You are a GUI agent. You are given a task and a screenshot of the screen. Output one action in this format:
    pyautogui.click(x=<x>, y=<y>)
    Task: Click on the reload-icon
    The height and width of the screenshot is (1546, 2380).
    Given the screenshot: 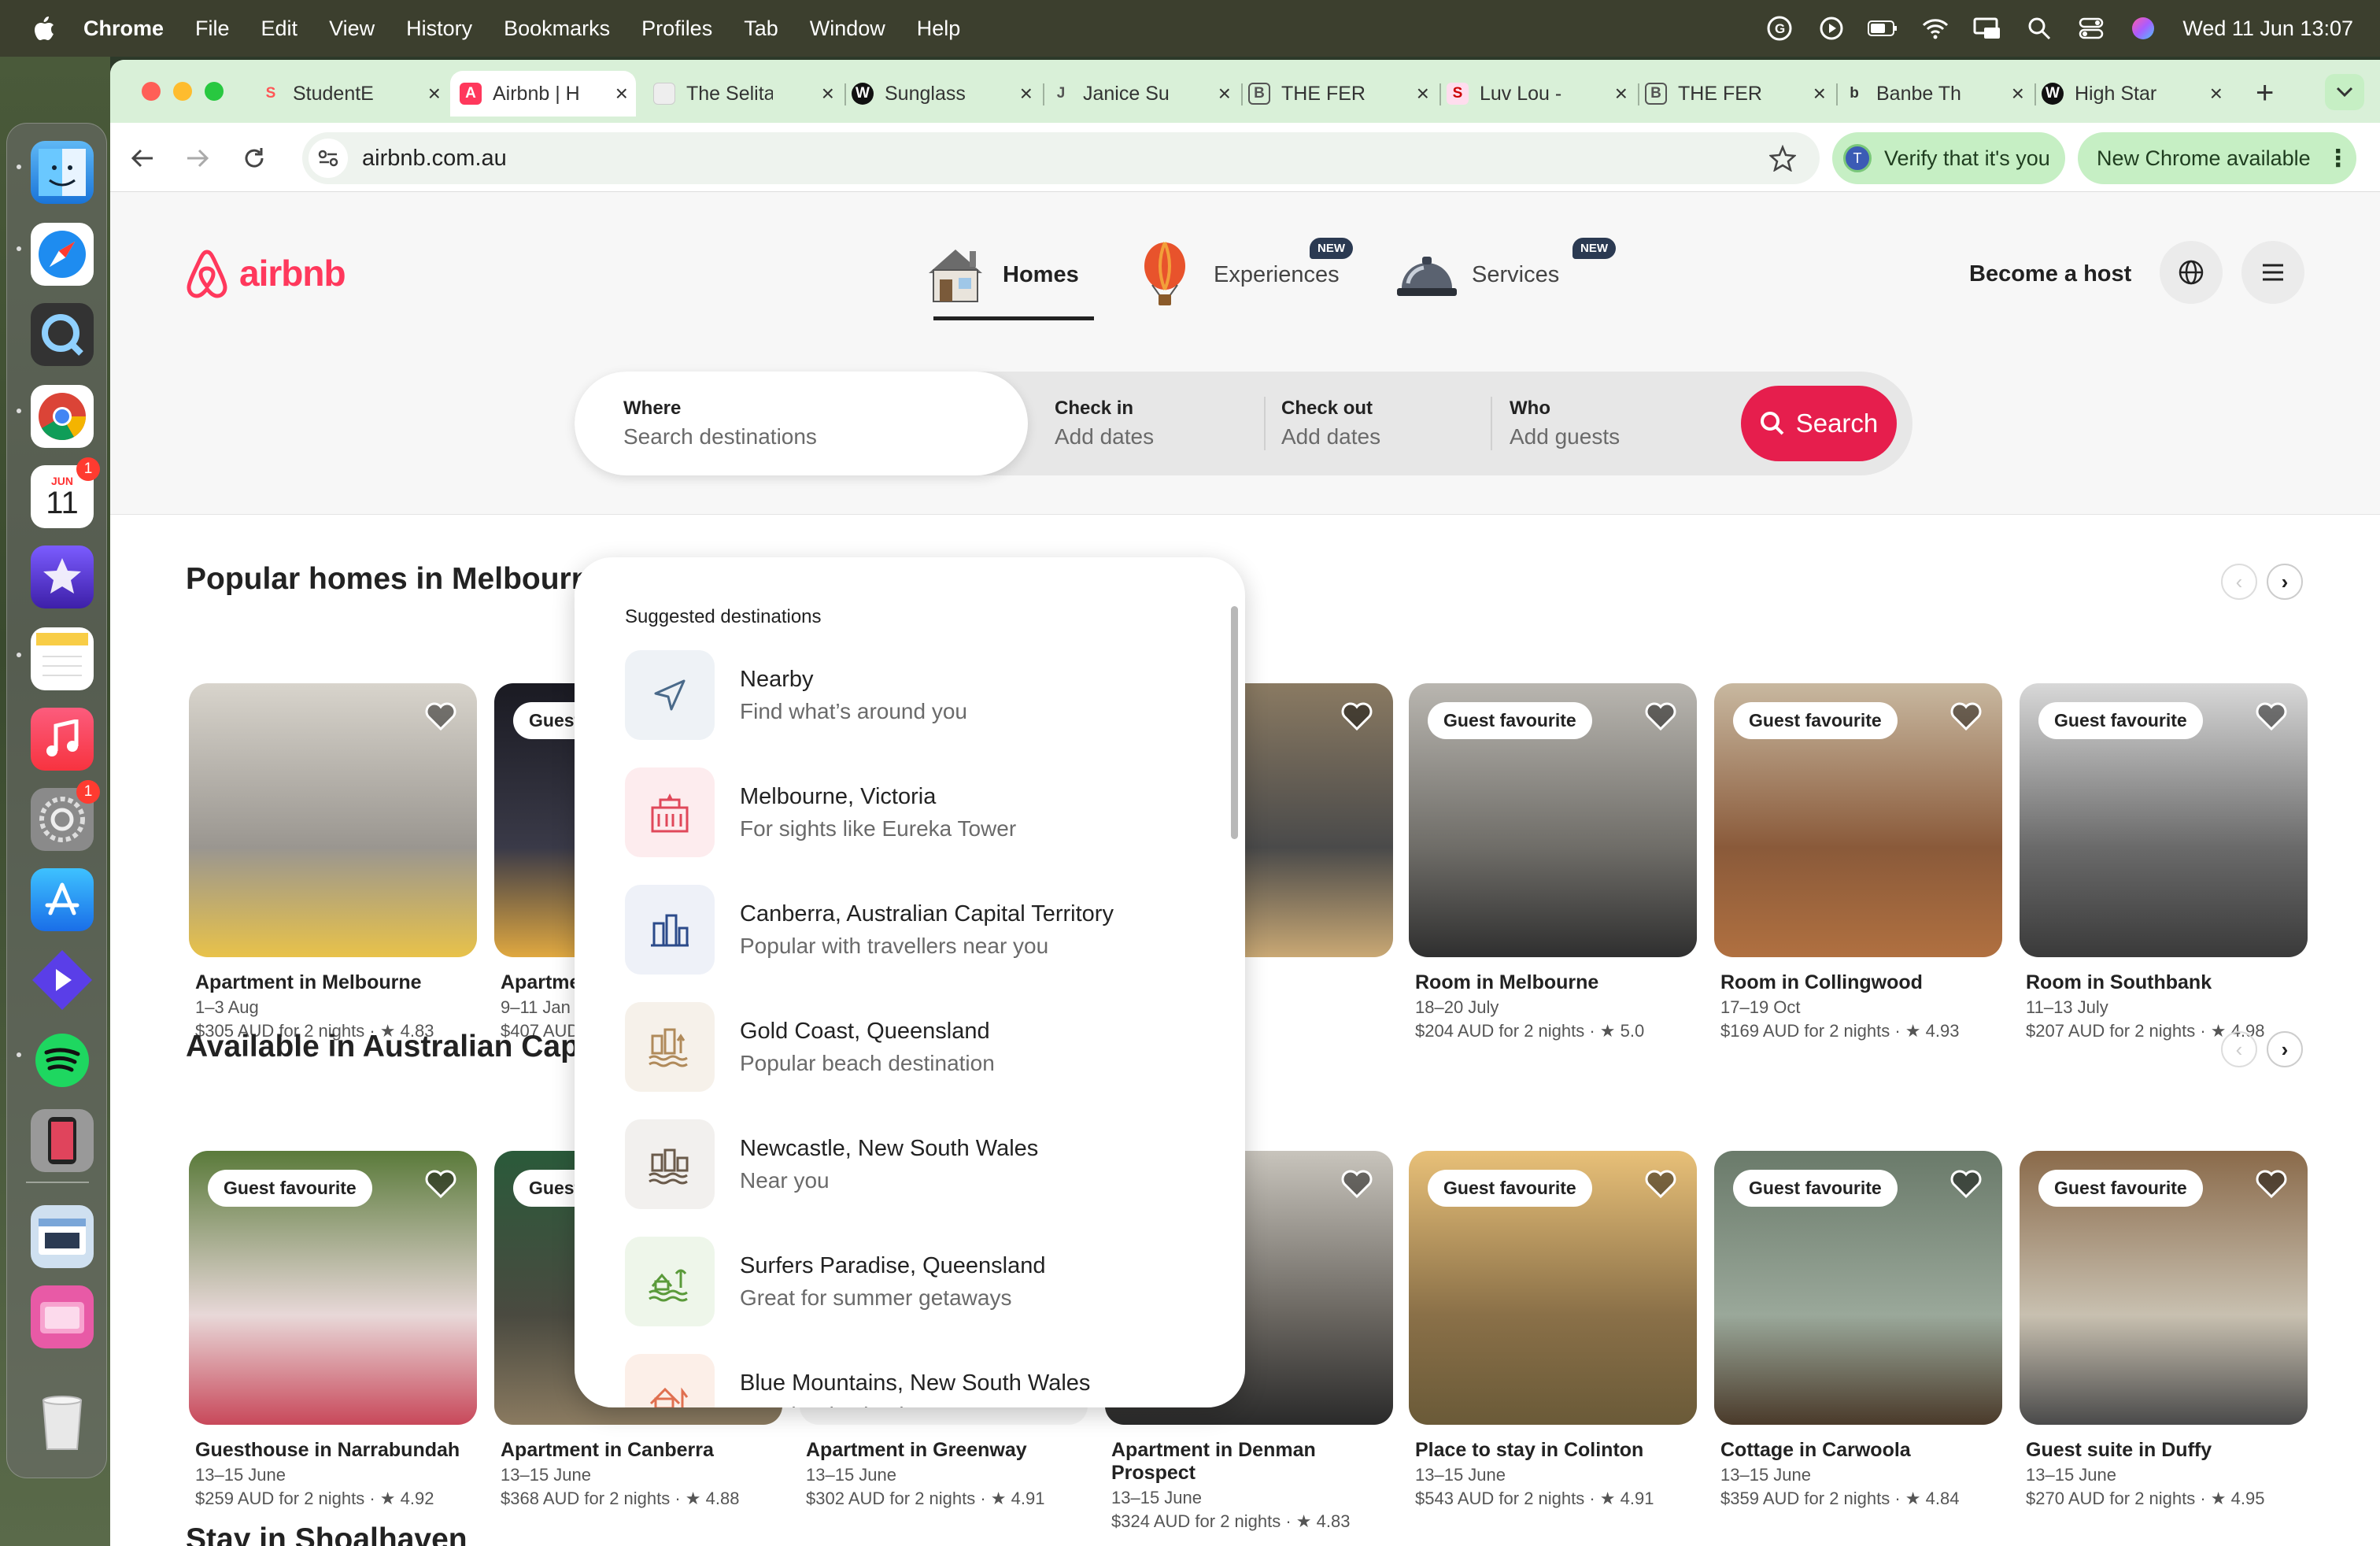 What is the action you would take?
    pyautogui.click(x=254, y=158)
    